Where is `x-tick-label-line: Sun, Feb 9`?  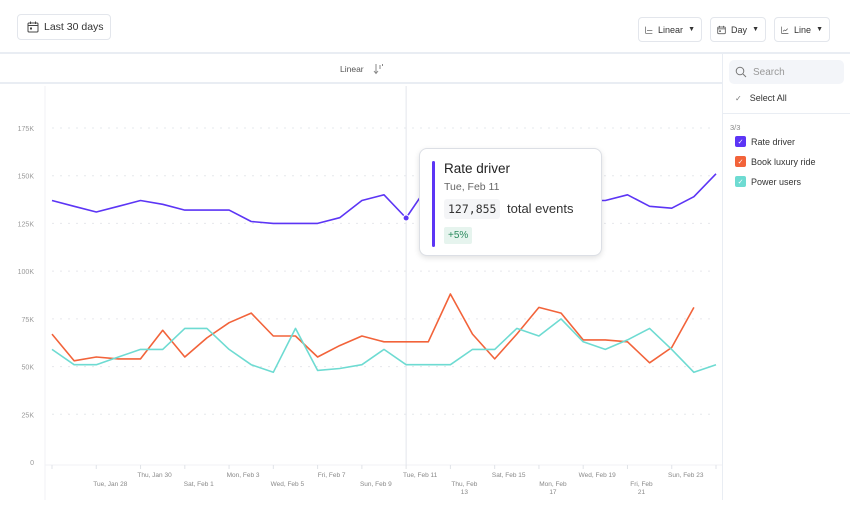
x-tick-label-line: Sun, Feb 9 is located at coordinates (376, 484).